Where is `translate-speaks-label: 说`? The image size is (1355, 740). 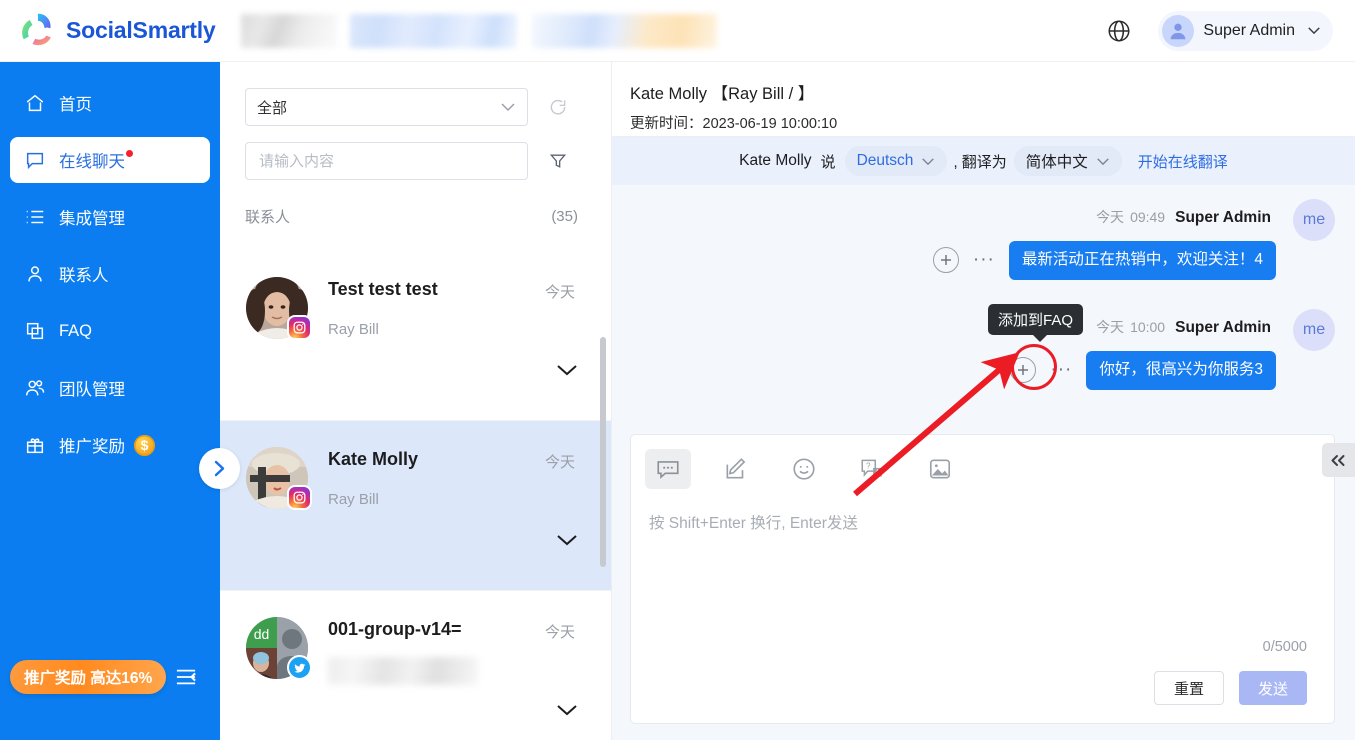 translate-speaks-label: 说 is located at coordinates (828, 162).